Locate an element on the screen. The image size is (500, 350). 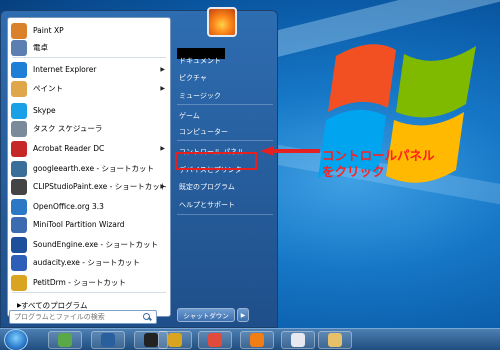
taskbar is located at coordinates (250, 339).